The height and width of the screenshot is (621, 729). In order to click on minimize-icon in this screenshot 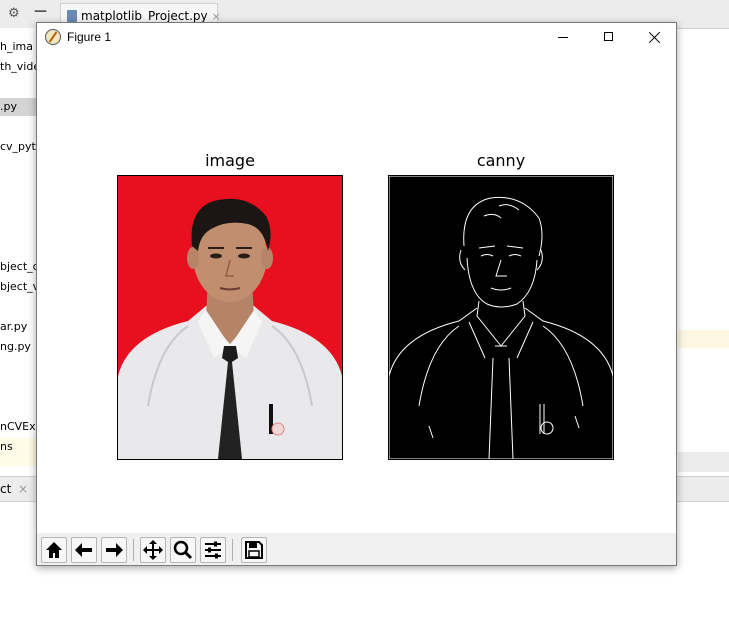, I will do `click(563, 37)`.